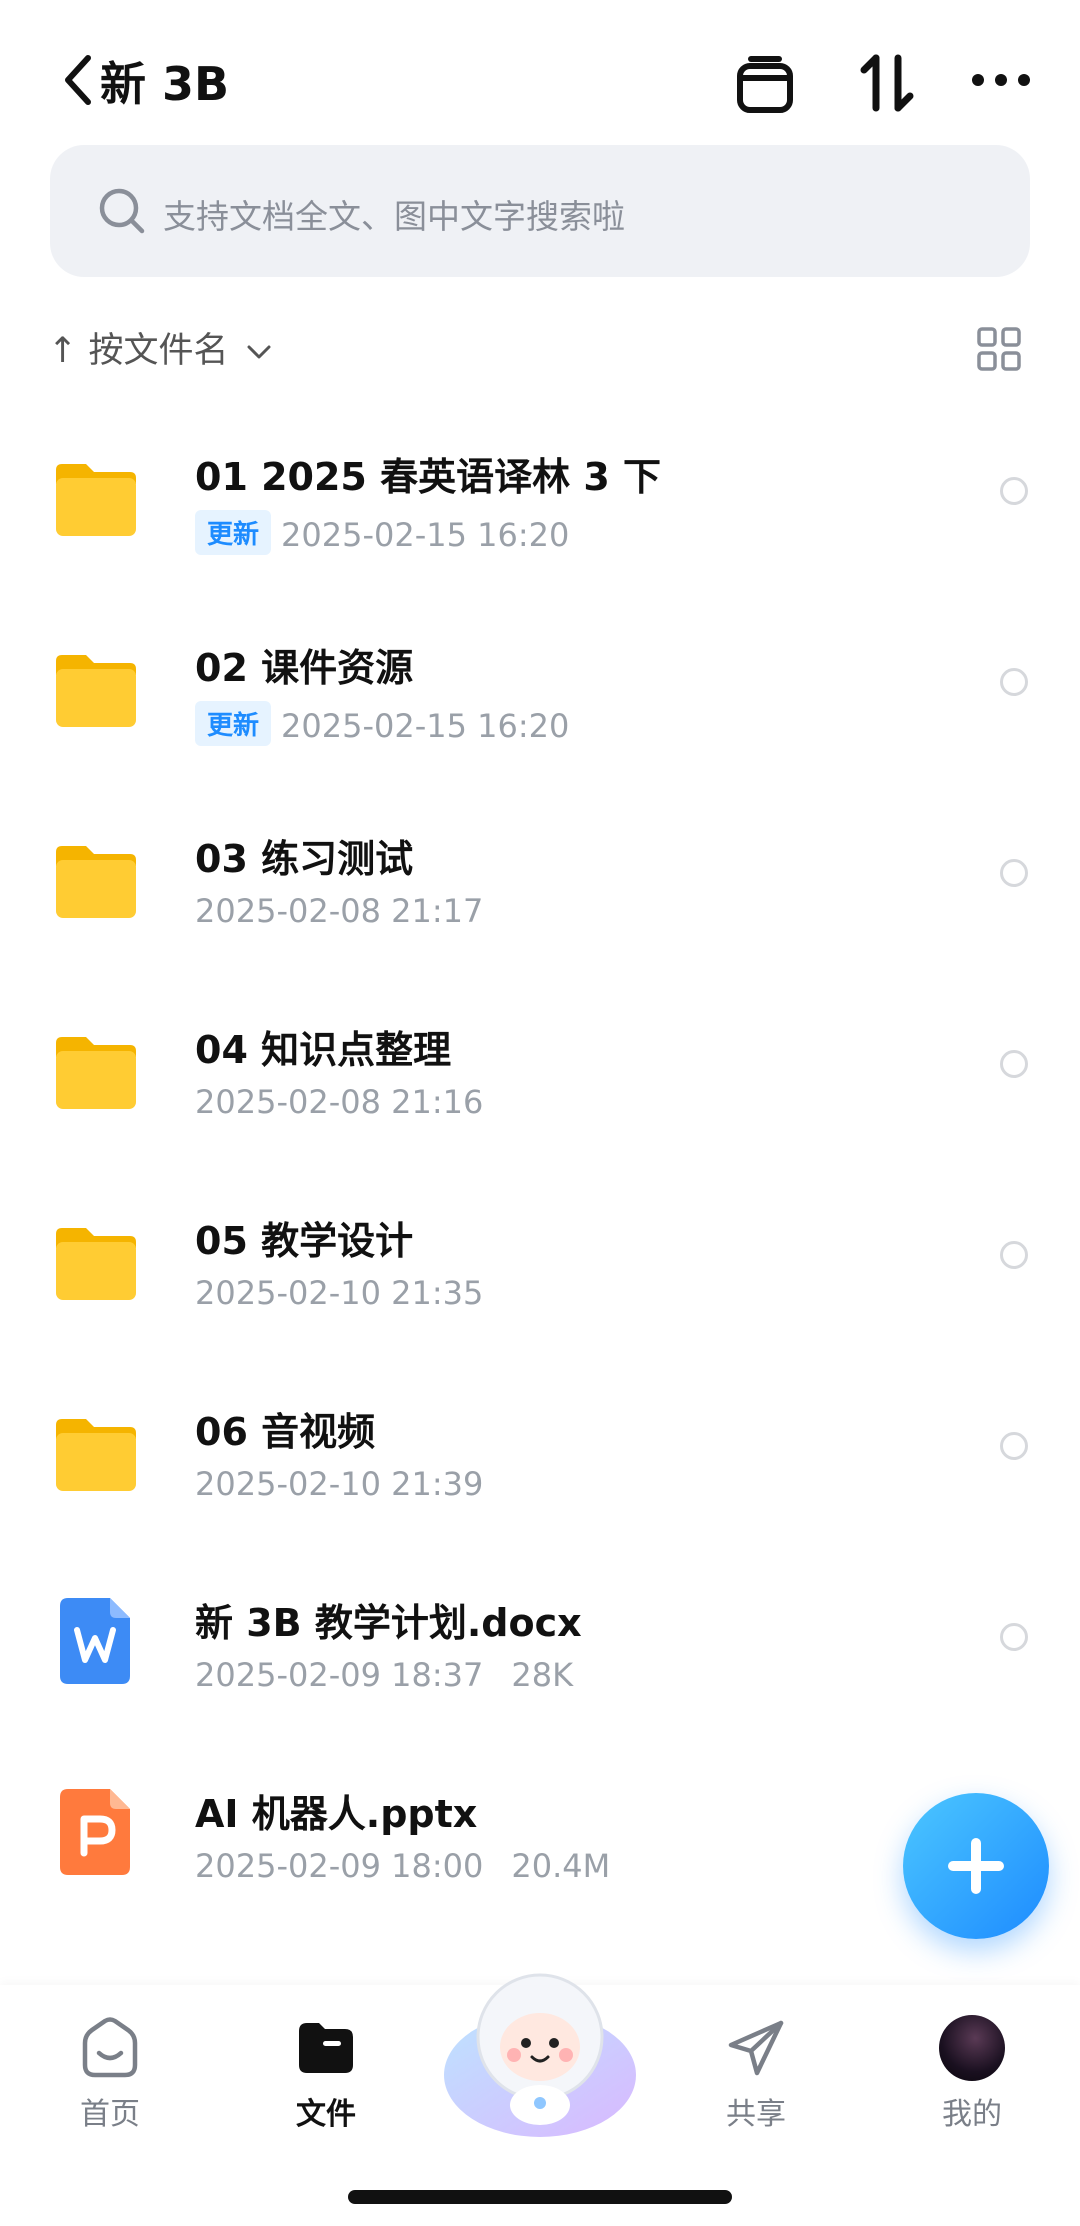 The image size is (1080, 2226). What do you see at coordinates (540, 507) in the screenshot?
I see `list-item: 01 2025 春英语译林 3 下 更新 2025-02-15 16:20` at bounding box center [540, 507].